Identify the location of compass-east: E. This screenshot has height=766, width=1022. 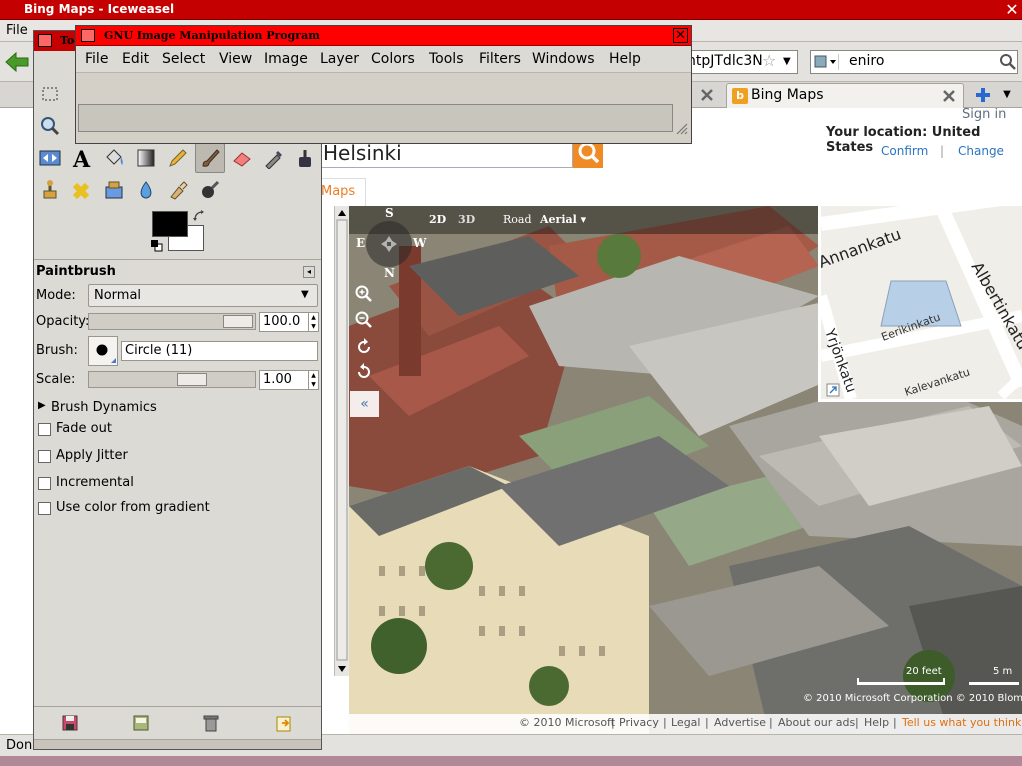
(360, 243).